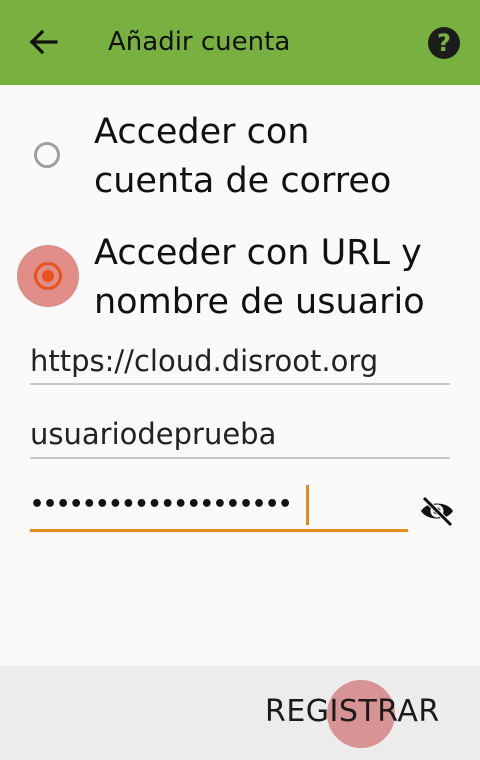 This screenshot has width=480, height=760. I want to click on arrow-left-icon, so click(42, 42).